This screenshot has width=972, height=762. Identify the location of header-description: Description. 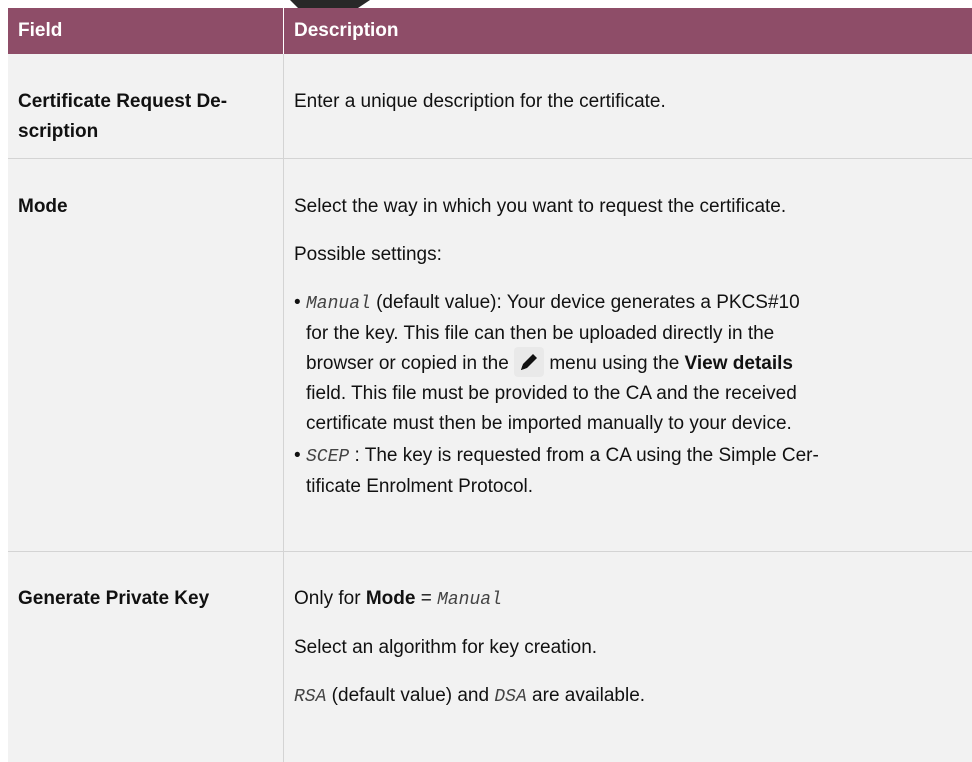
(346, 30).